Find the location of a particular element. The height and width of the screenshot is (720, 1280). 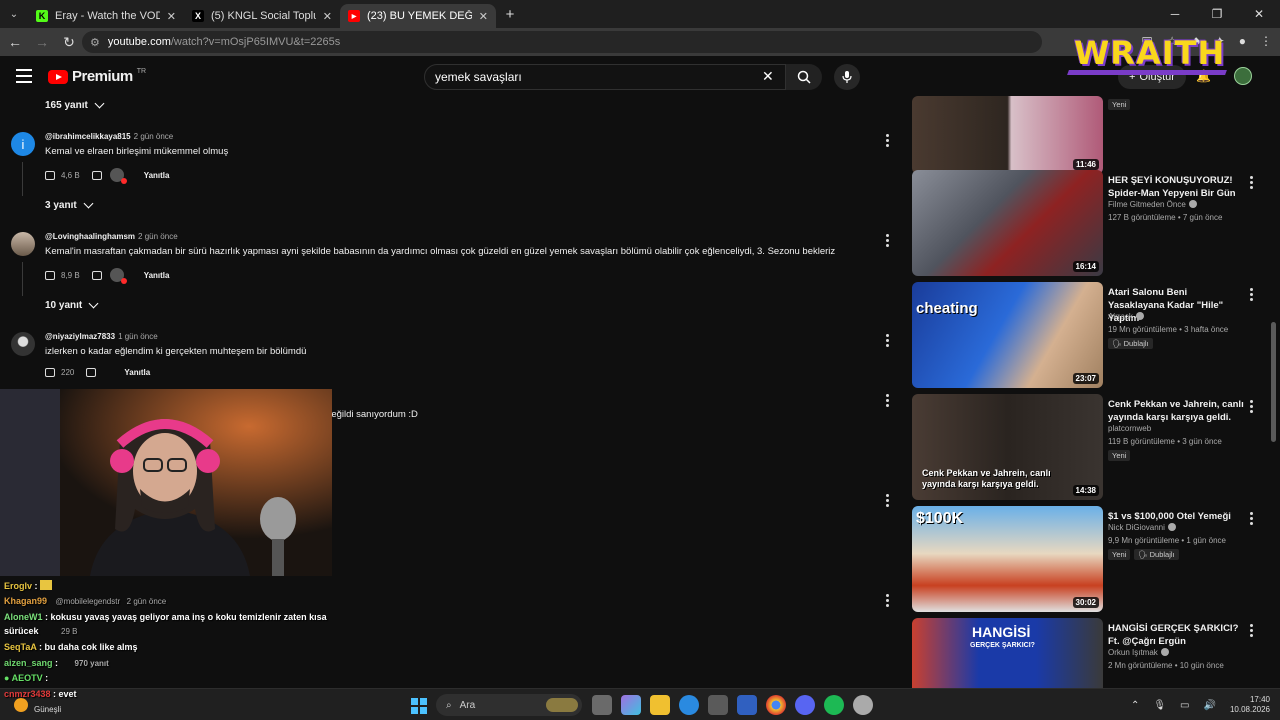

site-info-icon: ⚙ is located at coordinates (95, 42).